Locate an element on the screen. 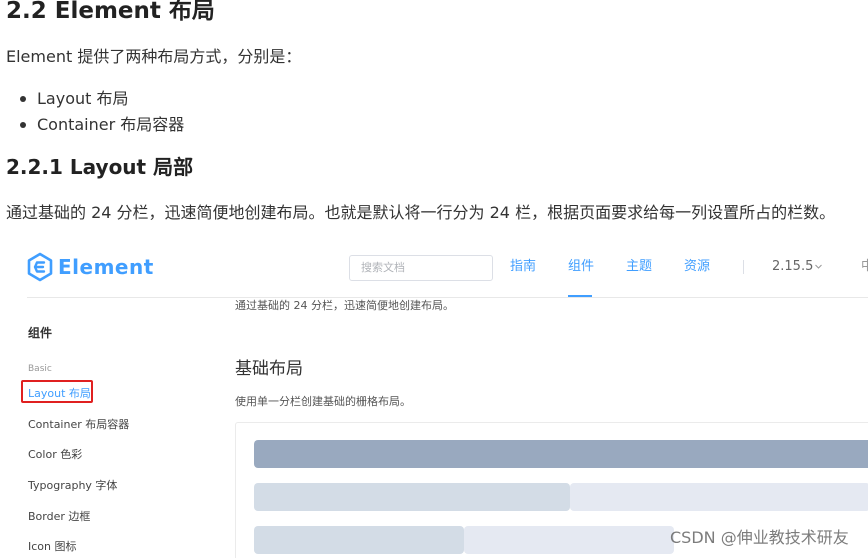 Image resolution: width=868 pixels, height=558 pixels. sidebar-group-label: Basic is located at coordinates (40, 369).